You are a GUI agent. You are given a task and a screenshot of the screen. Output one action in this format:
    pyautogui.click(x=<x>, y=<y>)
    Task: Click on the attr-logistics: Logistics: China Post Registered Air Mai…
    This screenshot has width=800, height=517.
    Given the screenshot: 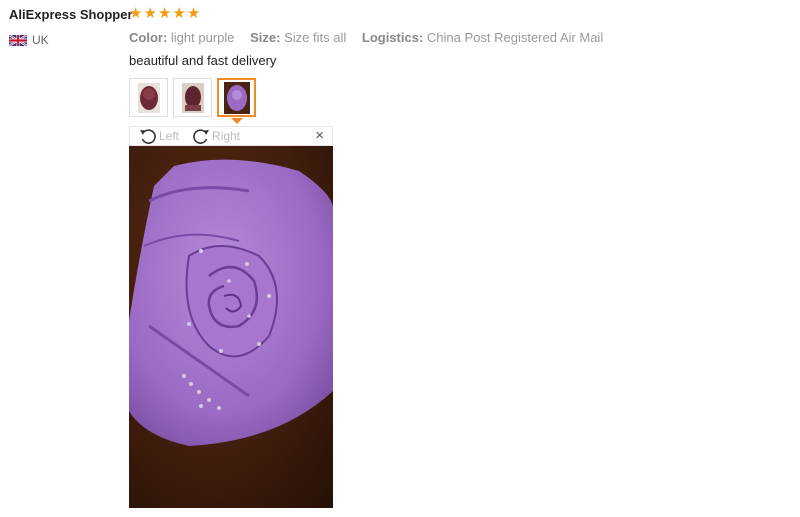 What is the action you would take?
    pyautogui.click(x=482, y=37)
    